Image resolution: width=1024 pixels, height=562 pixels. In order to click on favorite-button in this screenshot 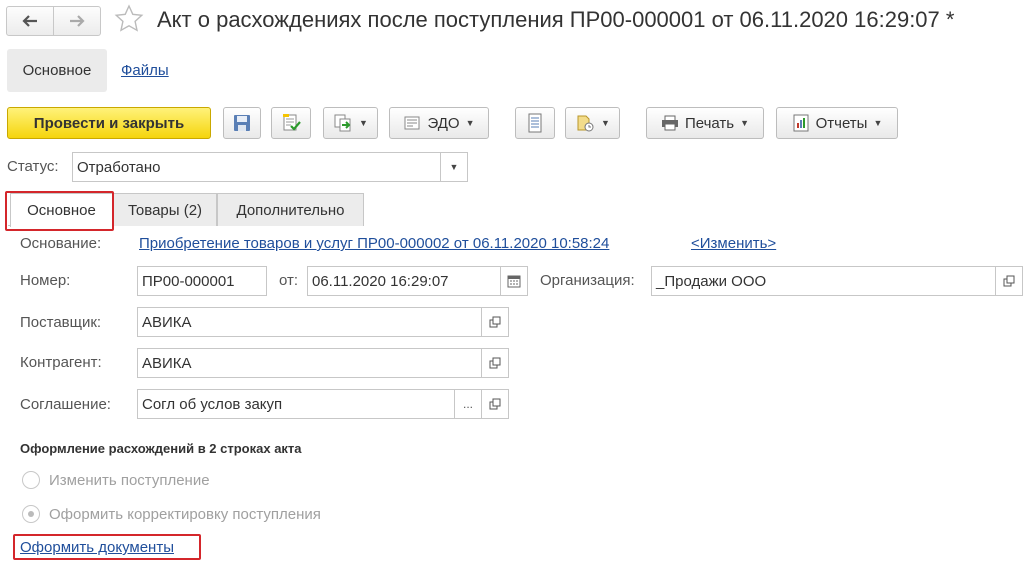, I will do `click(129, 19)`.